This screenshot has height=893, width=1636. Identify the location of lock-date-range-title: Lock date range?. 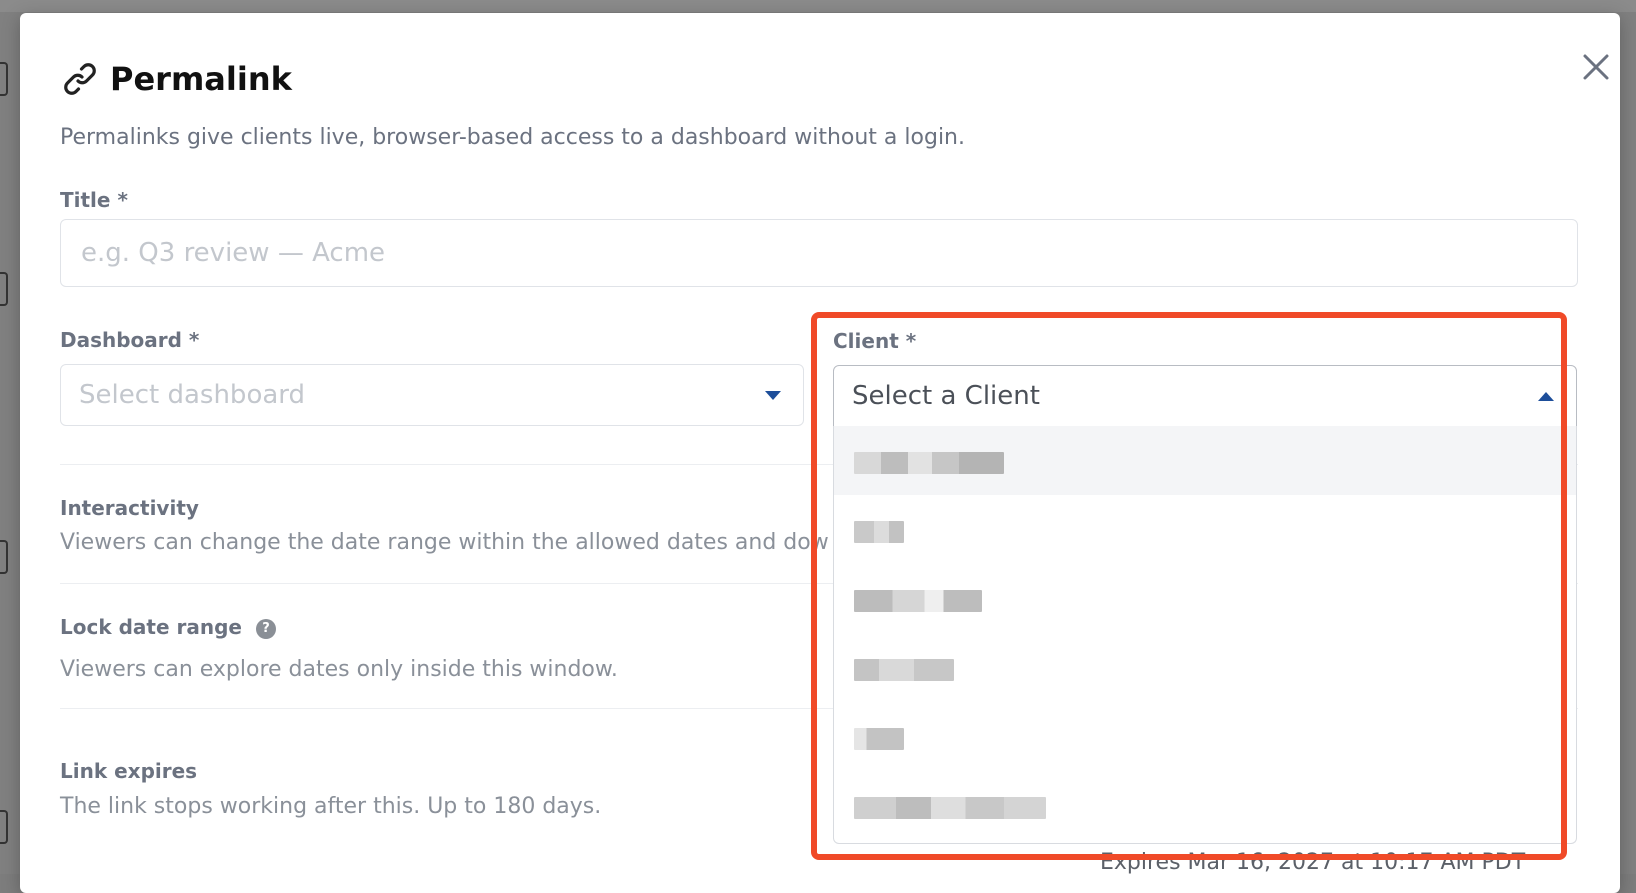
(168, 627).